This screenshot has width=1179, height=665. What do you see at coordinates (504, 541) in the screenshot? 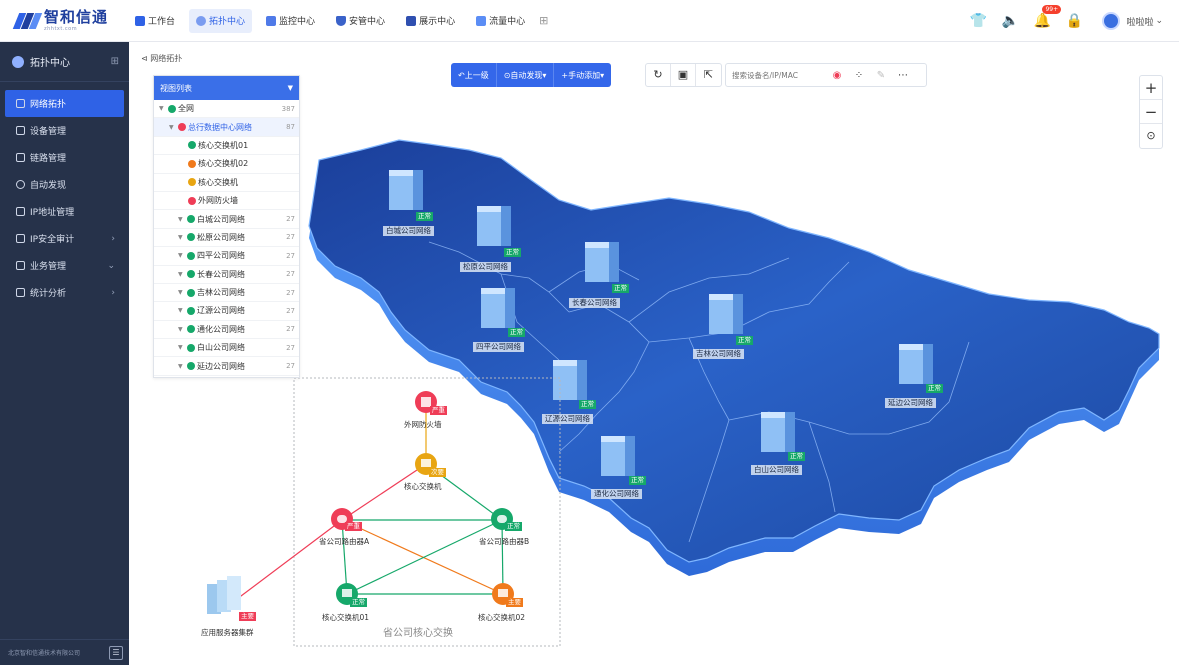
I see `node-label-router-b: 省公司路由器B` at bounding box center [504, 541].